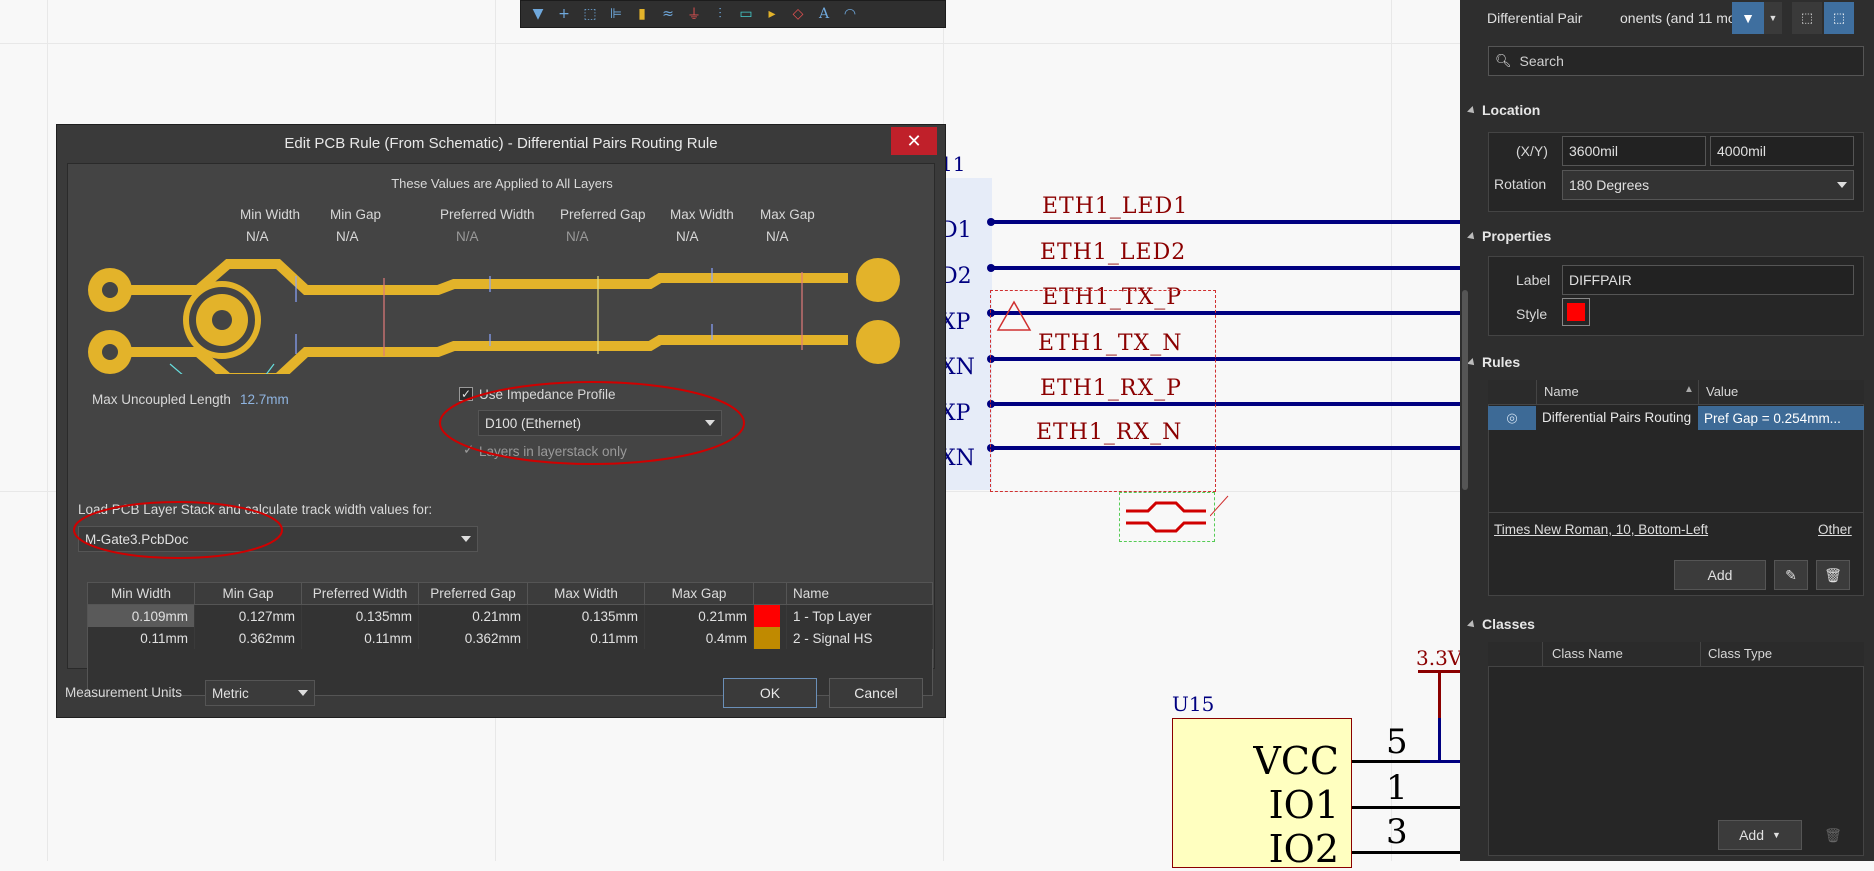 The height and width of the screenshot is (871, 1874). What do you see at coordinates (1700, 654) in the screenshot?
I see `col-divider` at bounding box center [1700, 654].